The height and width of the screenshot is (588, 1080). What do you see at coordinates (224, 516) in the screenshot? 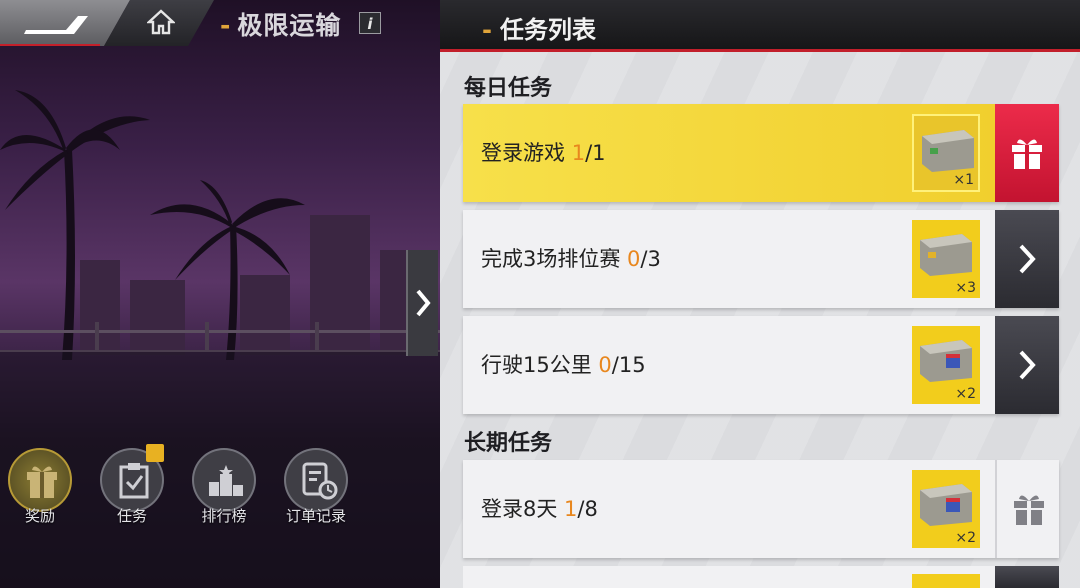
I see `menu-label: 排行榜` at bounding box center [224, 516].